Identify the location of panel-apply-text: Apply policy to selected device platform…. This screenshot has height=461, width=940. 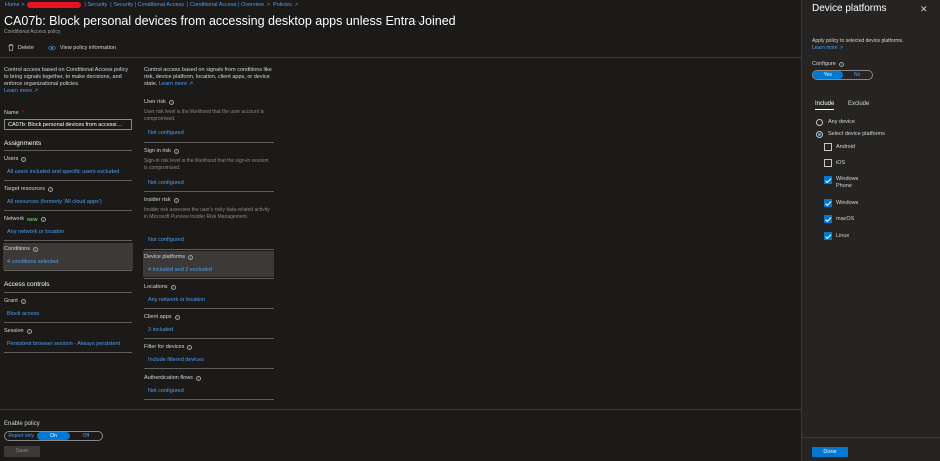
(858, 41).